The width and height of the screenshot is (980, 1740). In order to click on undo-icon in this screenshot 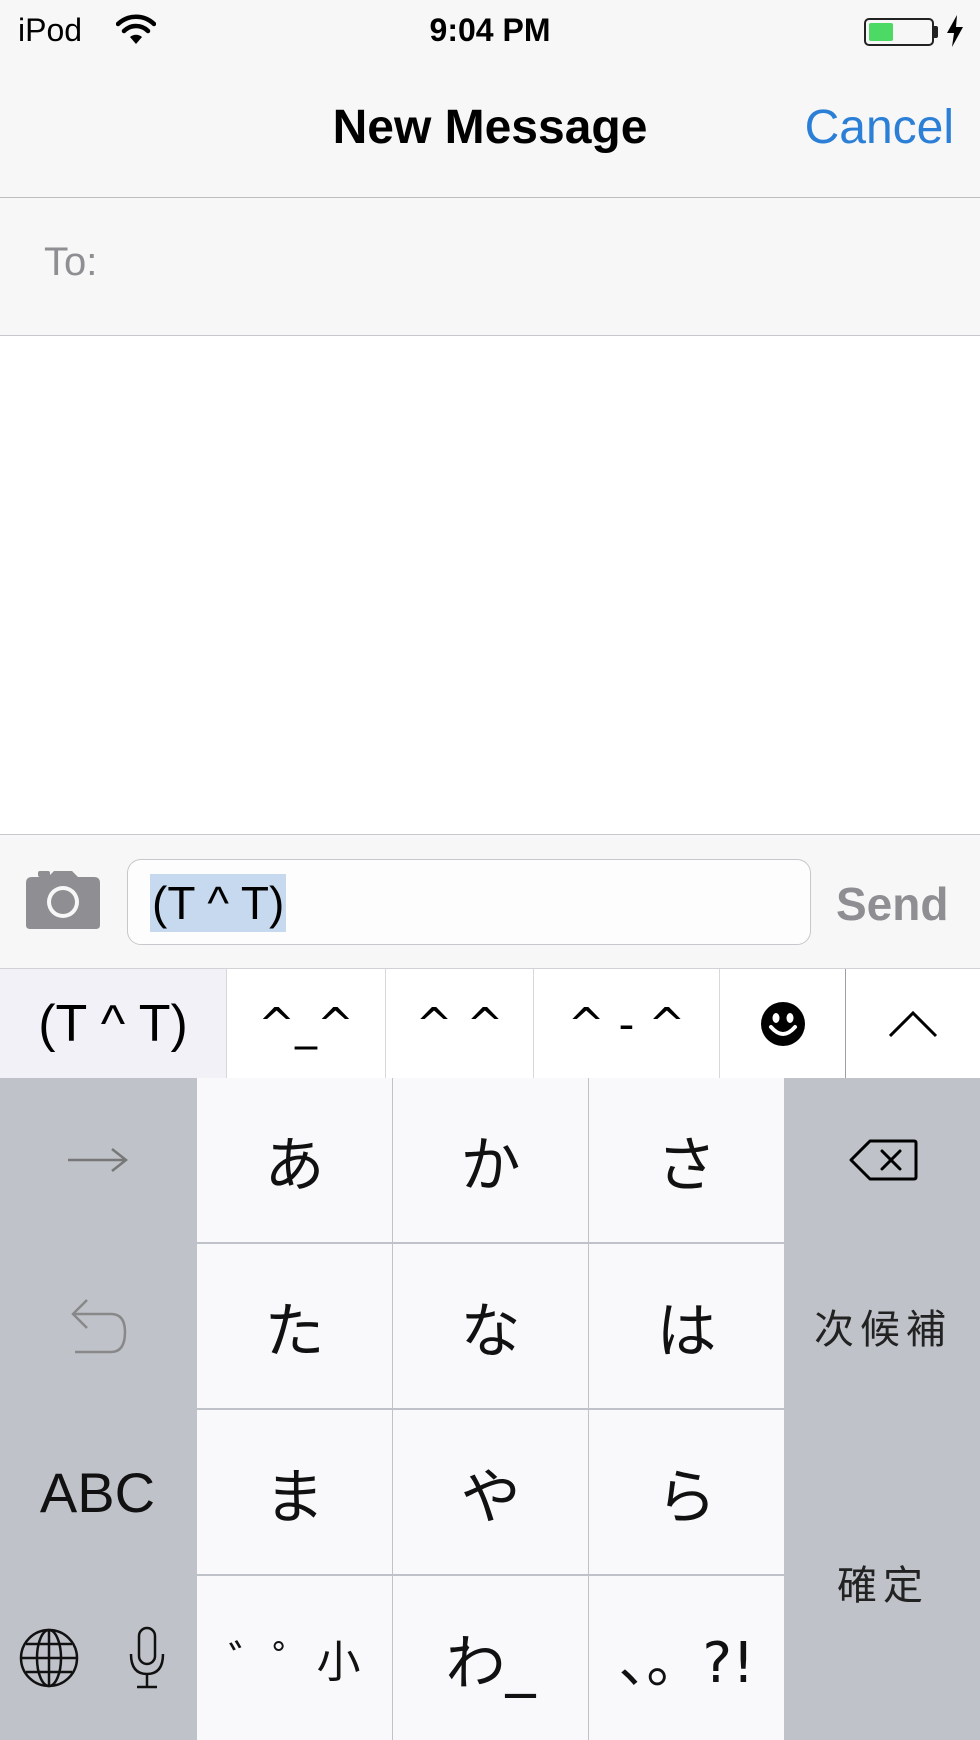, I will do `click(98, 1326)`.